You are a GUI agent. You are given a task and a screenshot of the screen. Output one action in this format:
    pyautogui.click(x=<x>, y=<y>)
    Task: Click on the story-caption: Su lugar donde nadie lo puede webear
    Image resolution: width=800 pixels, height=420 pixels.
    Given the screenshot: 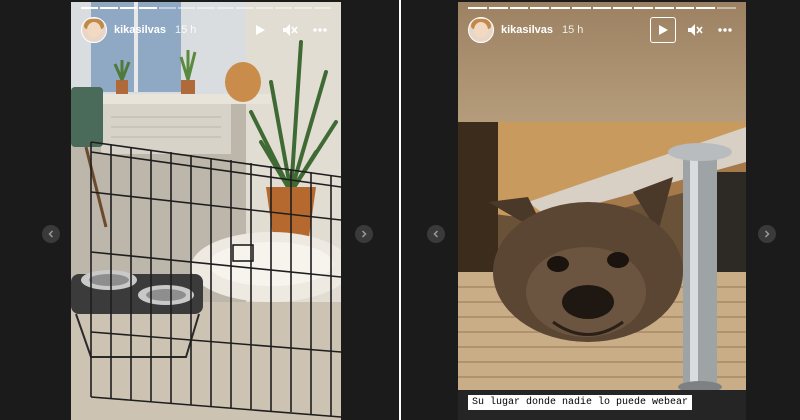 What is the action you would take?
    pyautogui.click(x=580, y=402)
    